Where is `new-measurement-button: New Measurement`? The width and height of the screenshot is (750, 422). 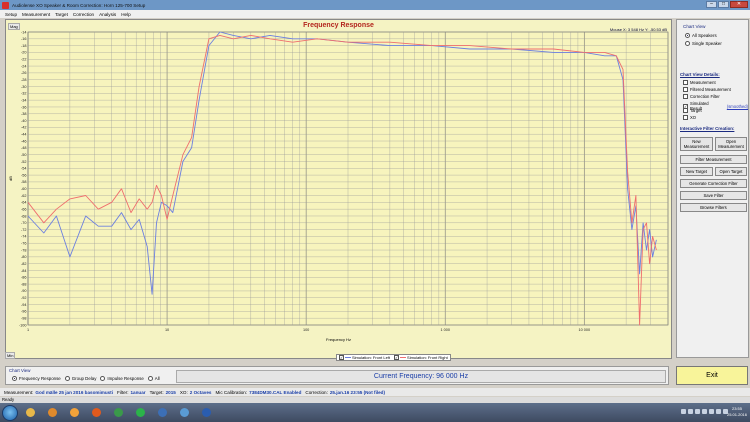
new-measurement-button: New Measurement is located at coordinates (696, 144).